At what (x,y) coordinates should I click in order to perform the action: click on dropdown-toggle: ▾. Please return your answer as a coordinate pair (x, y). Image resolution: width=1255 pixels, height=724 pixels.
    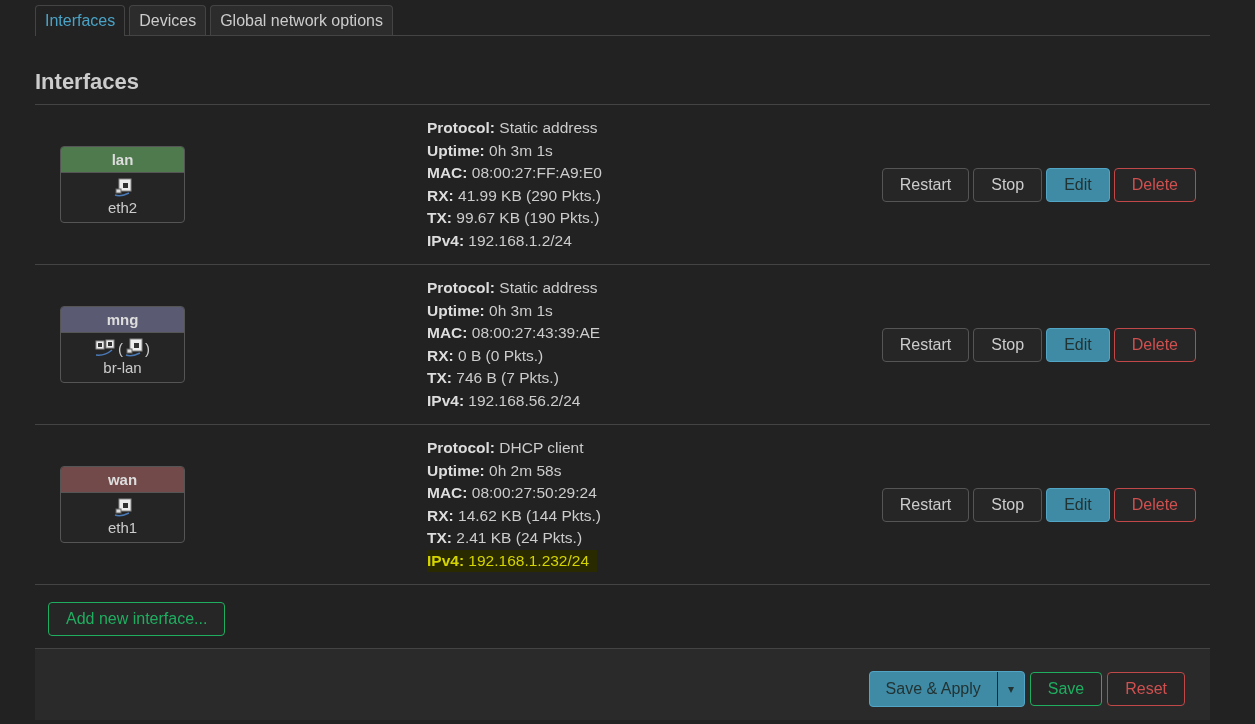
    Looking at the image, I should click on (1010, 688).